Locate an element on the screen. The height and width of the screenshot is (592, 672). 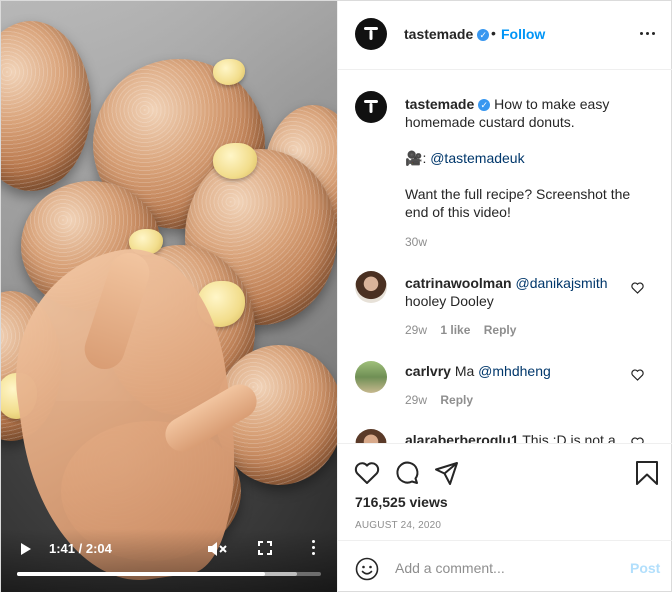
post-comment-button: Post is located at coordinates (645, 568).